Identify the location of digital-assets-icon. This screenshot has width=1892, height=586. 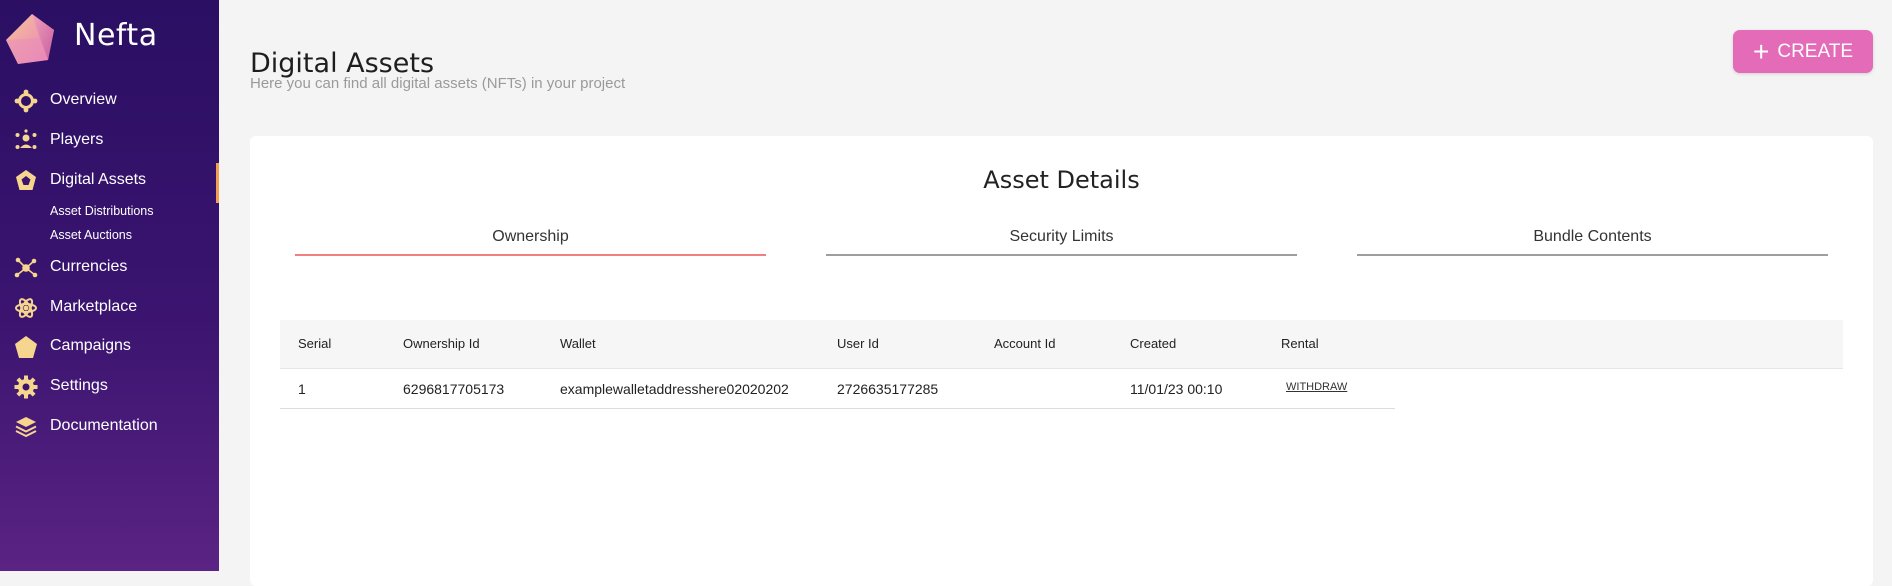
(26, 180).